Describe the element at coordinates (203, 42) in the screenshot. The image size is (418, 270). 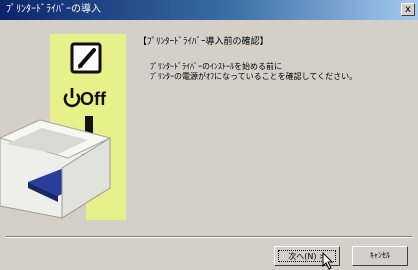
I see `confirmation-heading: 【ﾌﾟﾘﾝﾀｰﾄﾞﾗｲﾊﾞｰ導入前の確認】` at that location.